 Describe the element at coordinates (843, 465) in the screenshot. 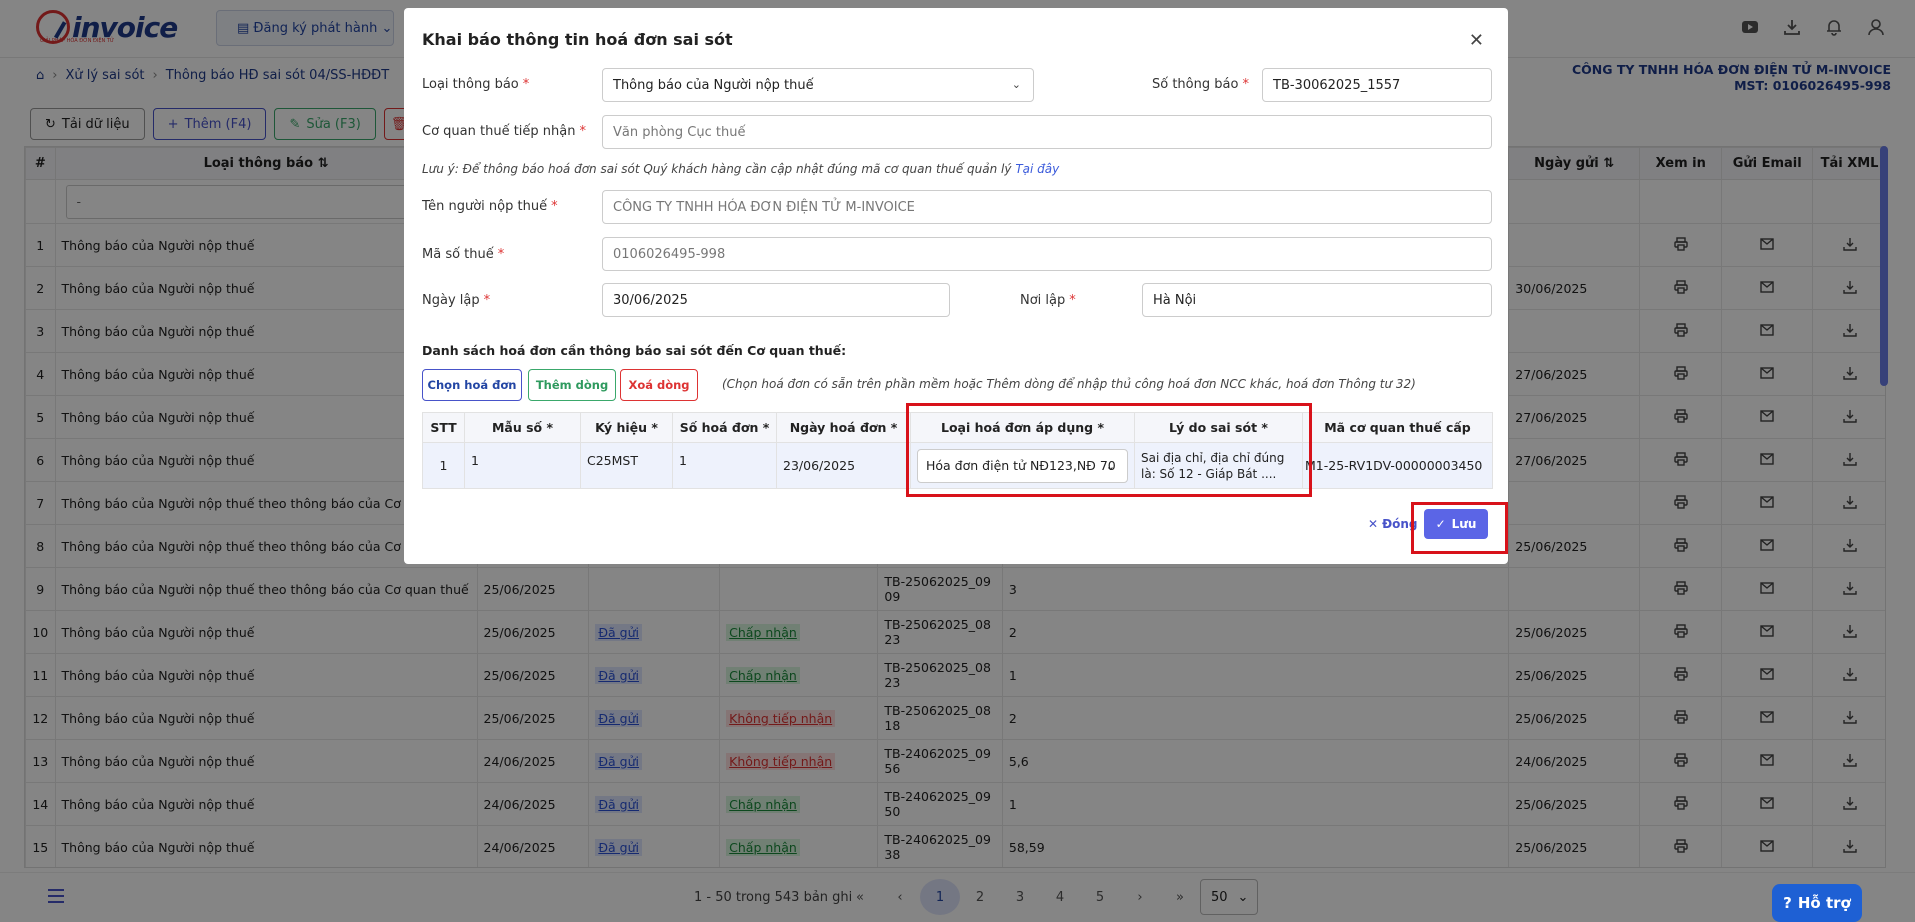

I see `cell-date: 23/06/2025` at that location.